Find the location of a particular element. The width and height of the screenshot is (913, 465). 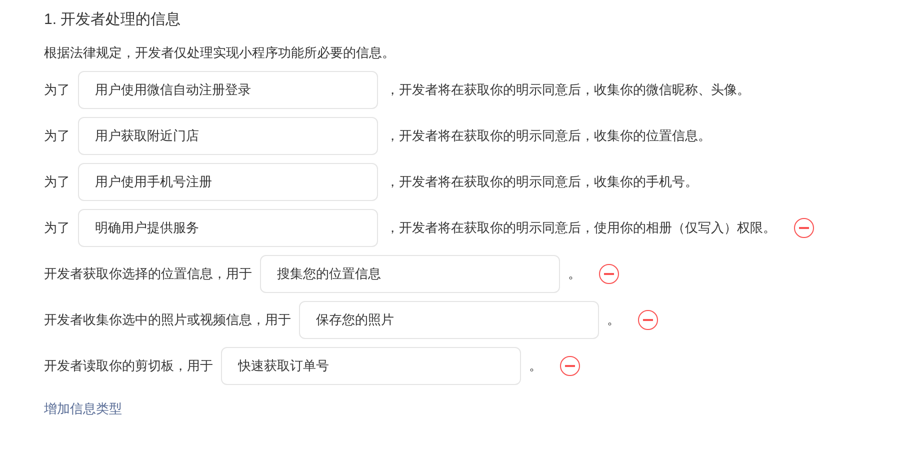

purpose-field: 用户使用微信自动注册登录 is located at coordinates (228, 90).